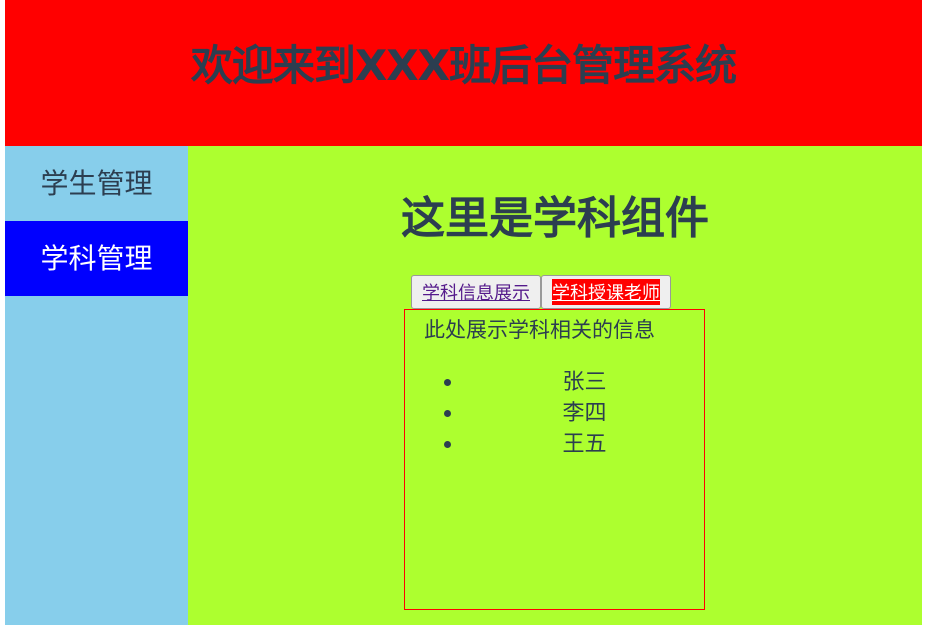 This screenshot has width=925, height=625. I want to click on teacher-name: 王五, so click(584, 444).